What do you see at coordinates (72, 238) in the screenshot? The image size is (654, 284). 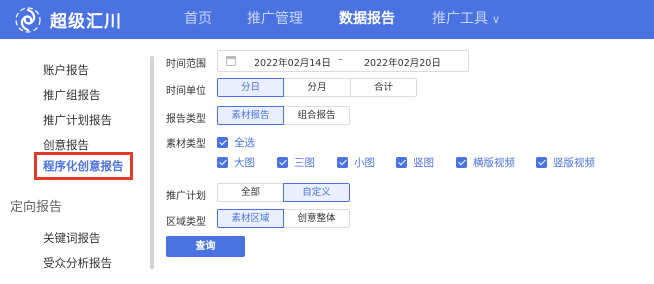 I see `sidebar-item-keyword-report: 关键词报告` at bounding box center [72, 238].